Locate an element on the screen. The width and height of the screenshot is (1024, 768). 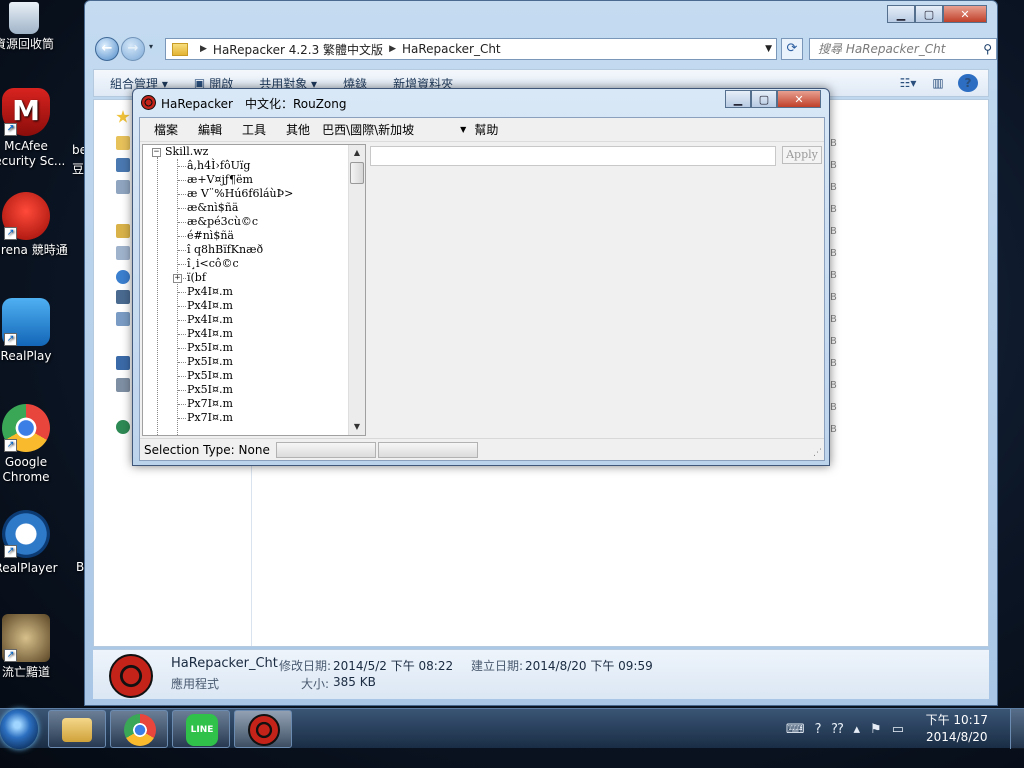
poe-shortcut: ↗ 流亡黯道 is located at coordinates (34, 647).